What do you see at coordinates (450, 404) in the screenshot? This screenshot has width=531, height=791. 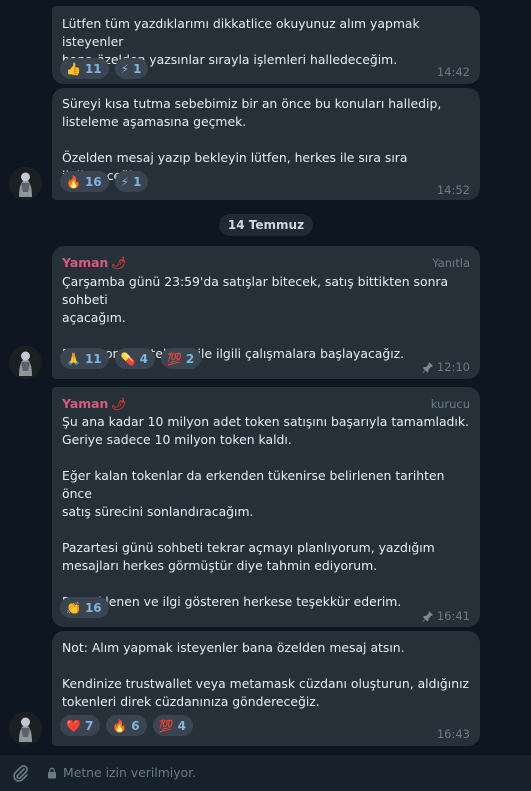 I see `role-label: kurucu` at bounding box center [450, 404].